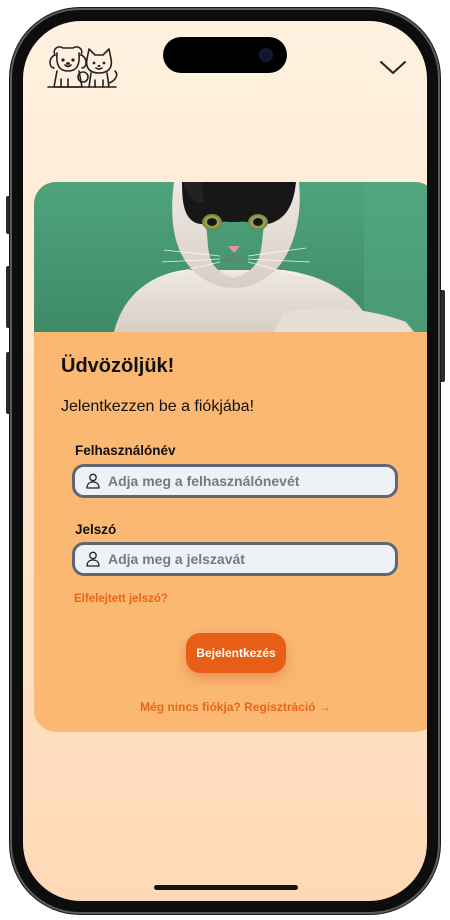  What do you see at coordinates (82, 66) in the screenshot?
I see `dog-and-cat-logo-icon` at bounding box center [82, 66].